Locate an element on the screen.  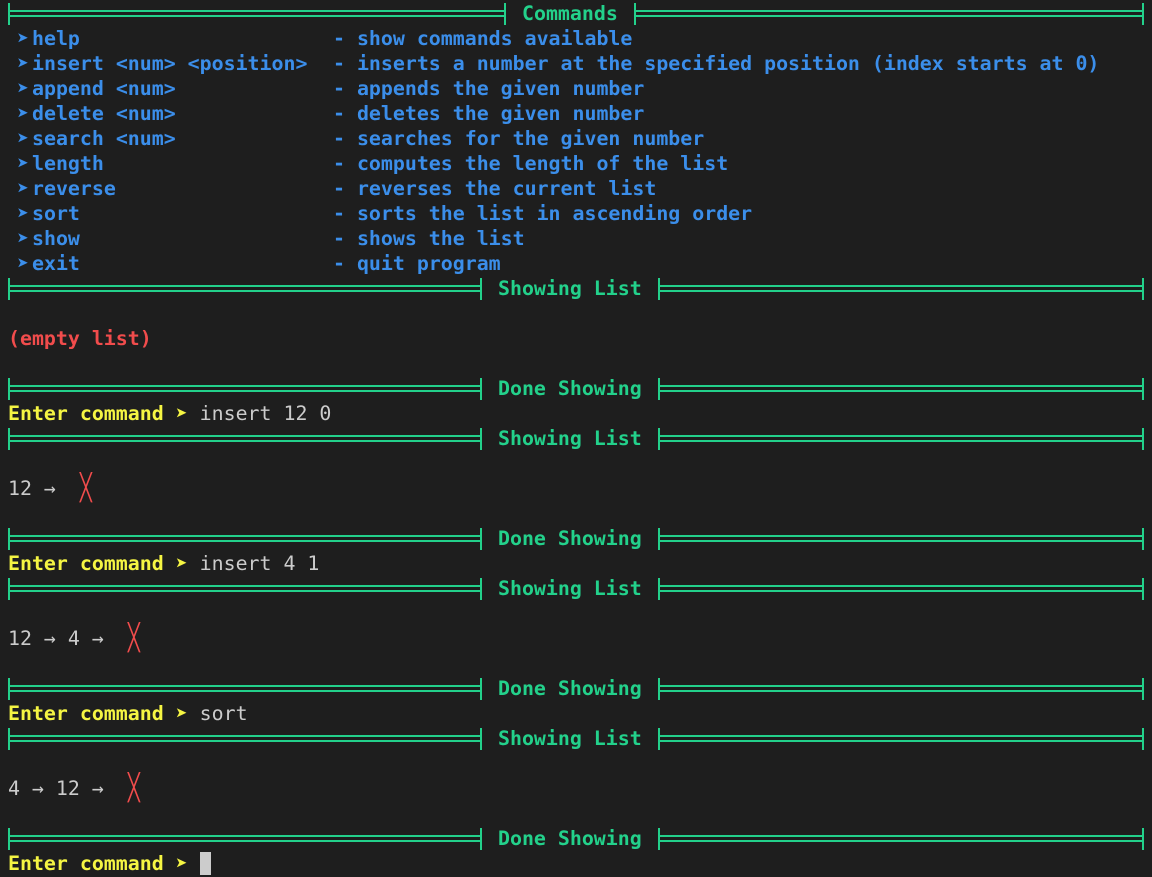
command-row: ➤ delete <num> - deletes the given number is located at coordinates (578, 113).